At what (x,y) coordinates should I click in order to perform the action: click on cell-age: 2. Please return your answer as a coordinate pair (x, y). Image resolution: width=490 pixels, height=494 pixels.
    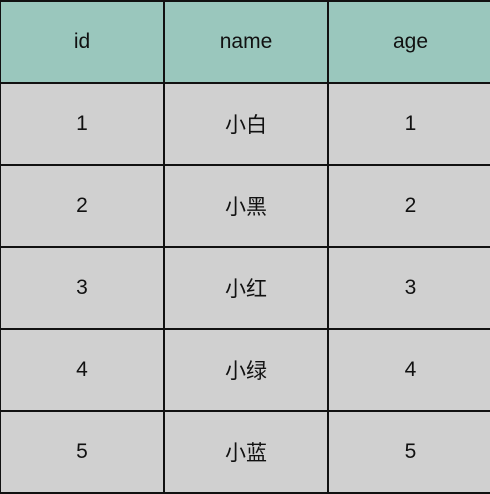
    Looking at the image, I should click on (408, 206).